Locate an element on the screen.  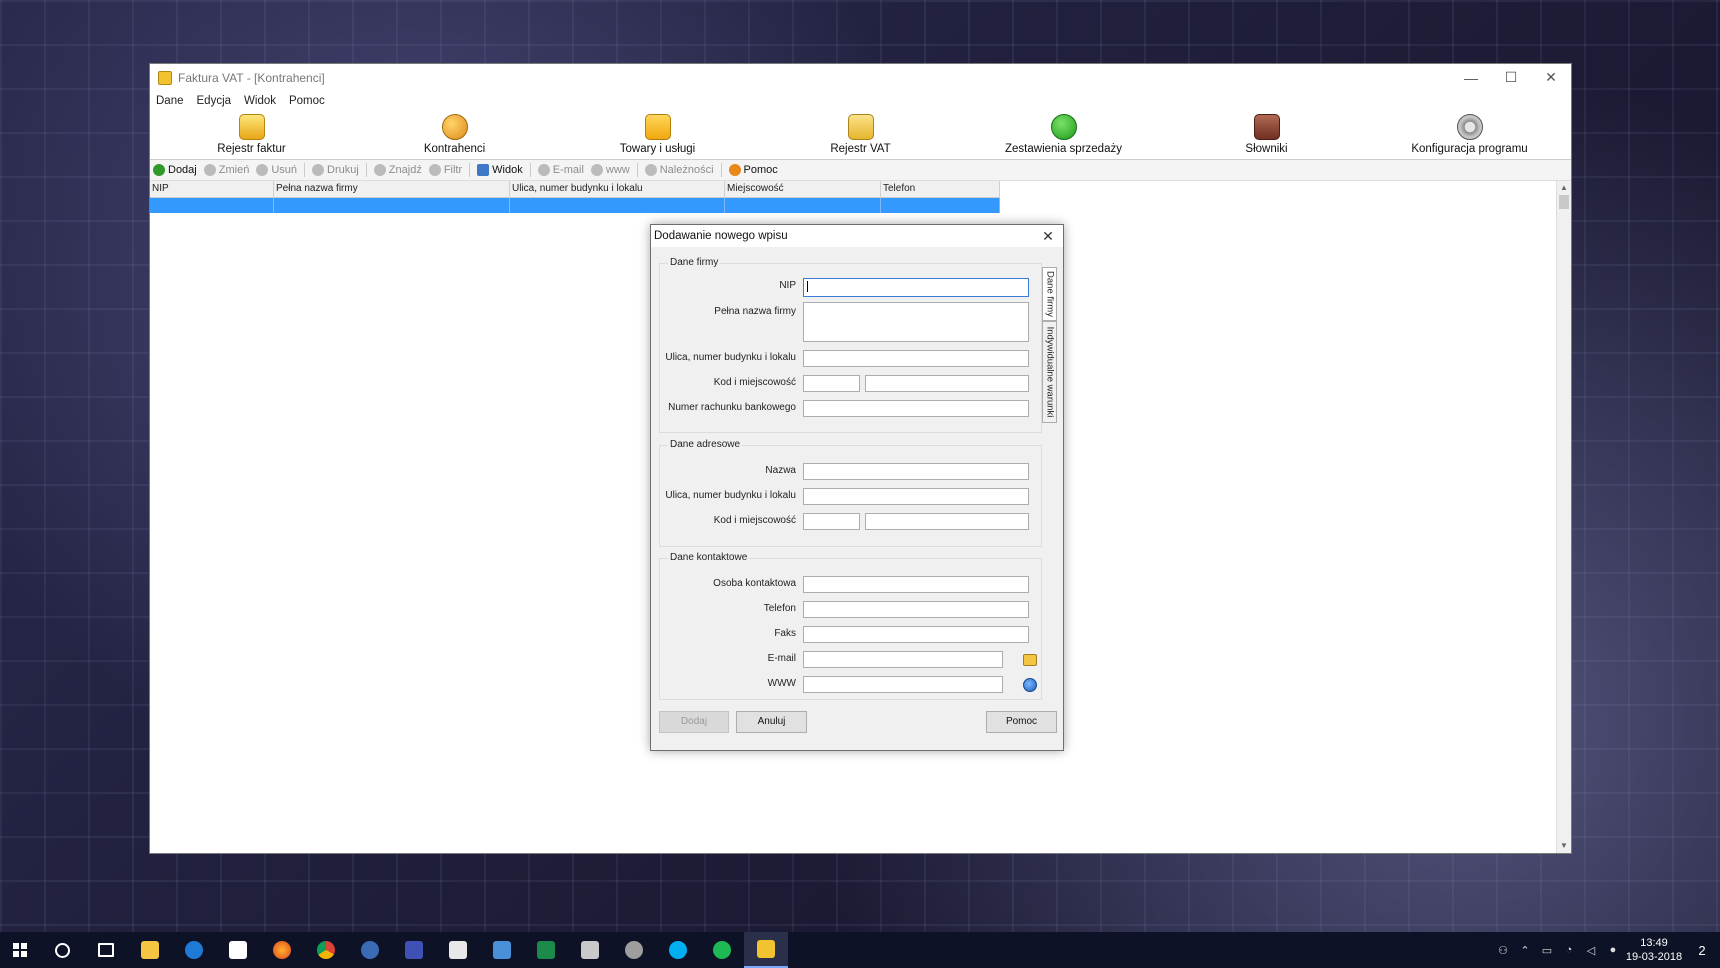
action-center-button: 2 is located at coordinates (1702, 950).